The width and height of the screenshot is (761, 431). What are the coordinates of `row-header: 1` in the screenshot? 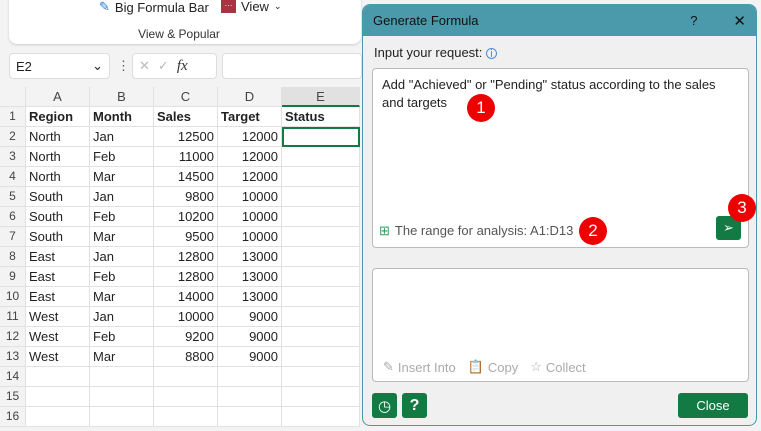 It's located at (13, 117).